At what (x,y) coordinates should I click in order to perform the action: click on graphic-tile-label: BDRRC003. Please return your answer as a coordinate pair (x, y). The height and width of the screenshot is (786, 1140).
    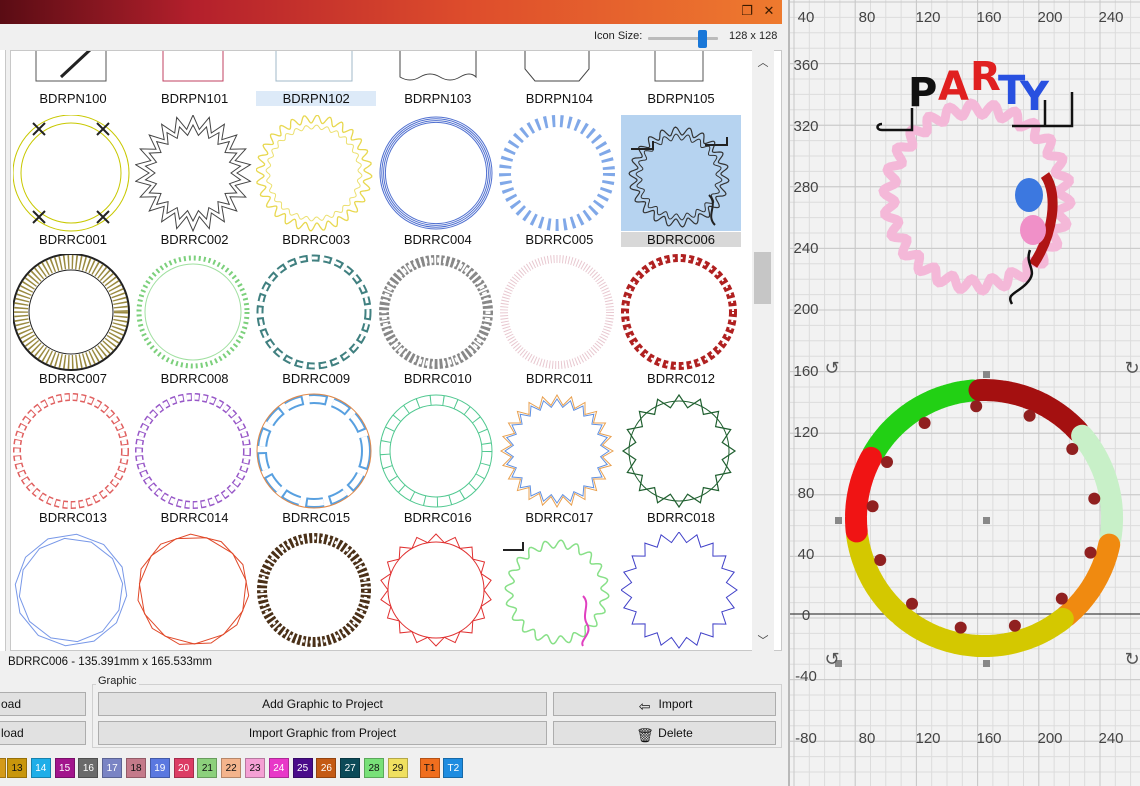
    Looking at the image, I should click on (316, 239).